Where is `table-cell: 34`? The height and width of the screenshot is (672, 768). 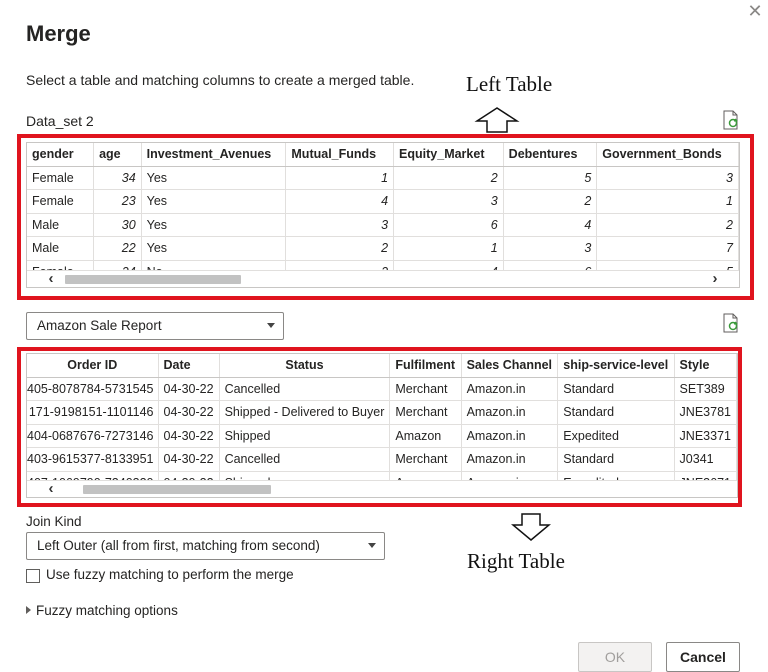 table-cell: 34 is located at coordinates (117, 178).